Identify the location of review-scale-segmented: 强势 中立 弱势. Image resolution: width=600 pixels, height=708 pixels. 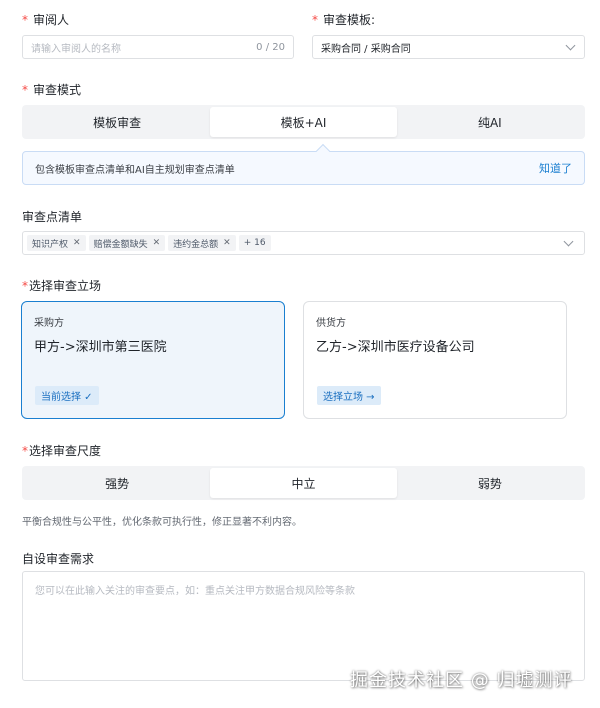
(303, 483).